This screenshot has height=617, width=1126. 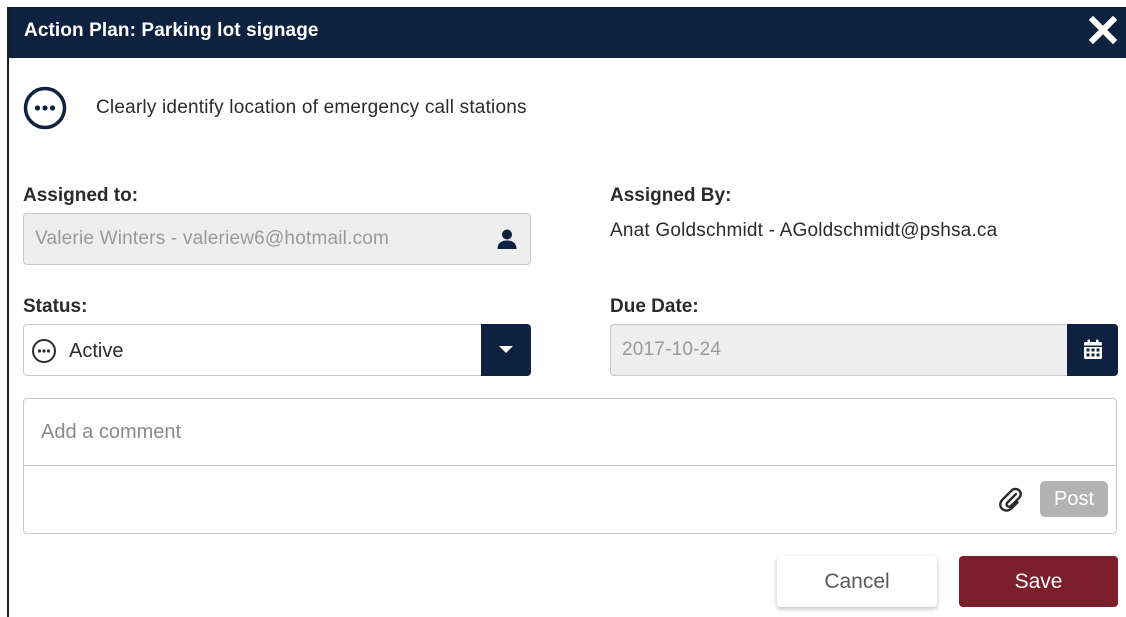 I want to click on status-dropdown-button, so click(x=506, y=350).